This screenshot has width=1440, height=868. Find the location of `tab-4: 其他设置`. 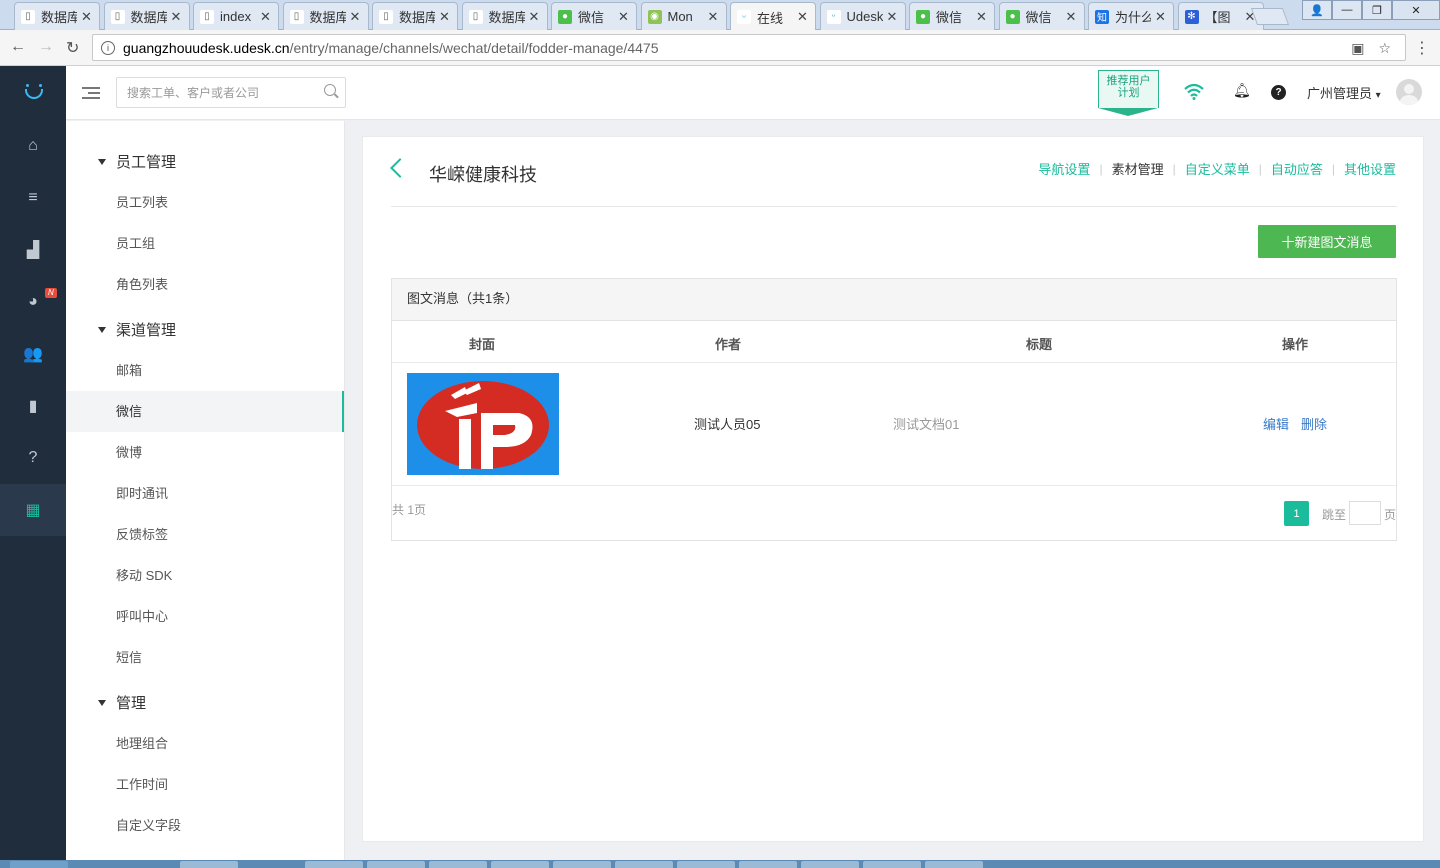

tab-4: 其他设置 is located at coordinates (1370, 168).